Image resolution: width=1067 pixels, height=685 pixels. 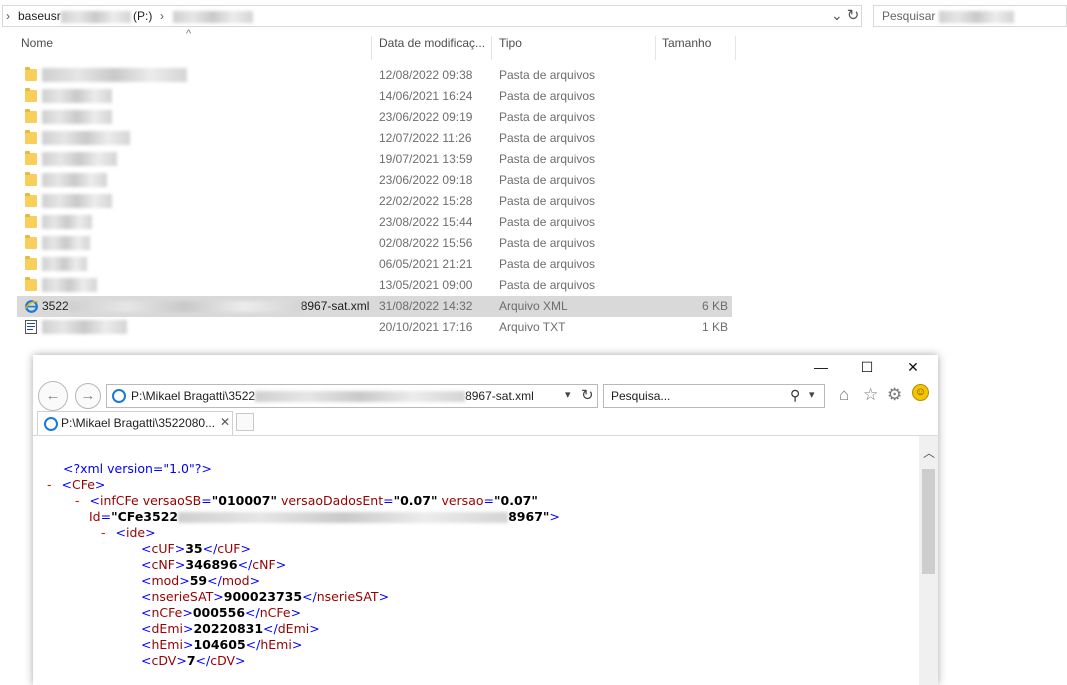 I want to click on url-input: P:\Mikael Bragatti\3522 8967-sat.xml ▾ ↻, so click(x=352, y=396).